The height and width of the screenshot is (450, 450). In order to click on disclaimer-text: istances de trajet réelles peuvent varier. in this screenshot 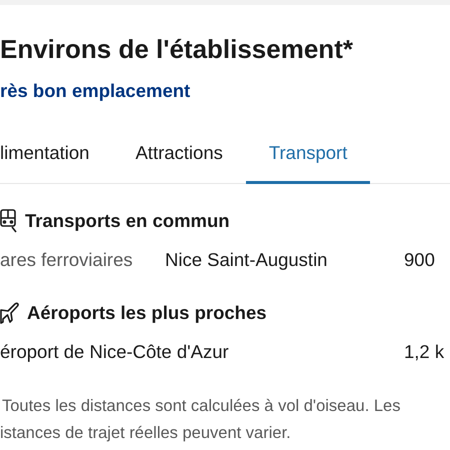, I will do `click(146, 433)`.